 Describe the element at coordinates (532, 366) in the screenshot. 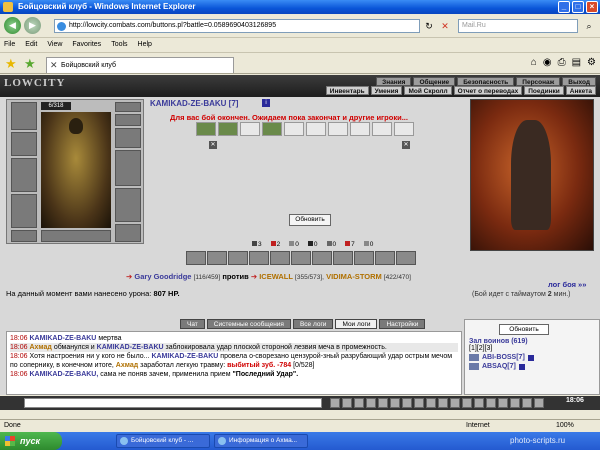

I see `warrior-item: ABSAQ[7]` at that location.